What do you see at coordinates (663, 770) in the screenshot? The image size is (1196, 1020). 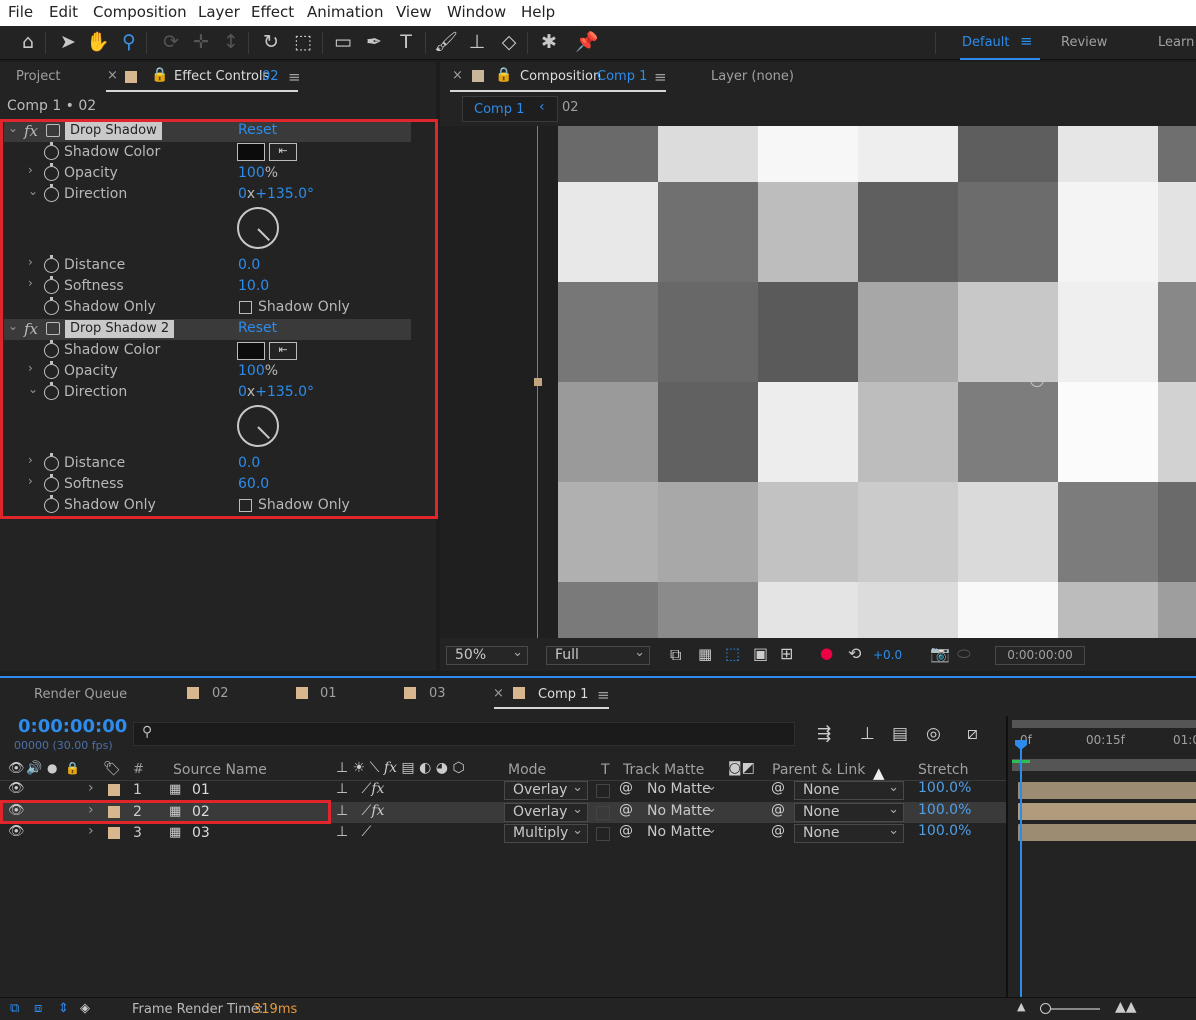 I see `column-track-matte: Track Matte` at bounding box center [663, 770].